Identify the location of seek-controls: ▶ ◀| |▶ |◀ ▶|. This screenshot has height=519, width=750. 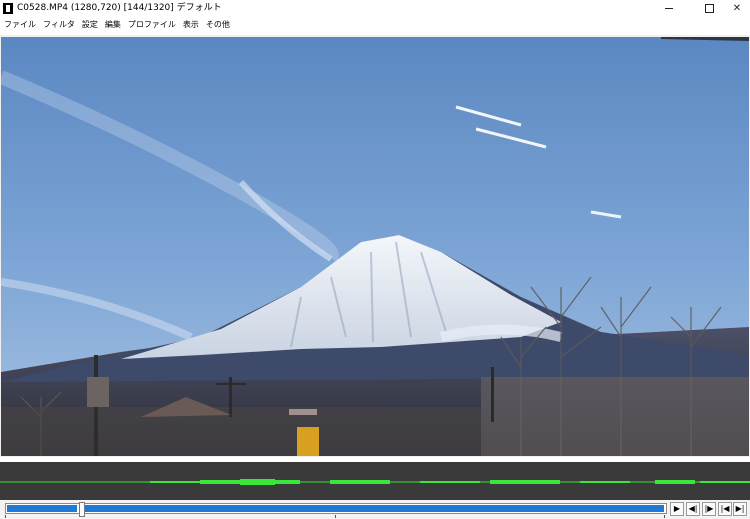
(375, 509).